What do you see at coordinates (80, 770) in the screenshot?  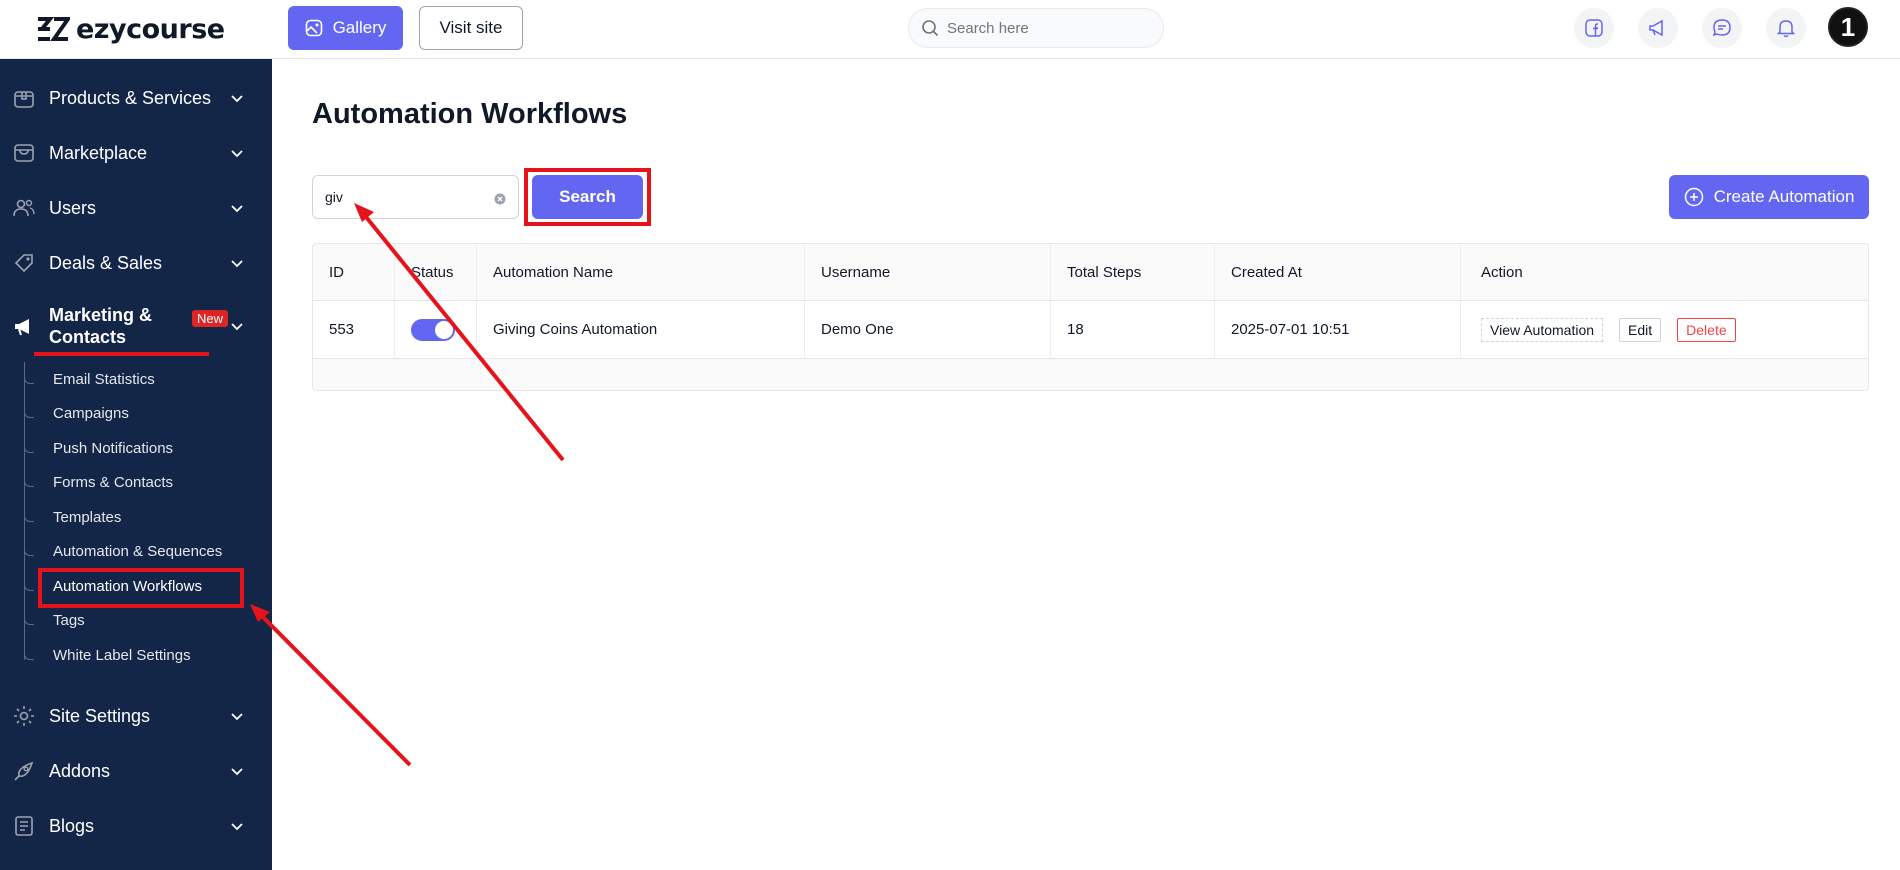 I see `sidebar-item-label: Addons` at bounding box center [80, 770].